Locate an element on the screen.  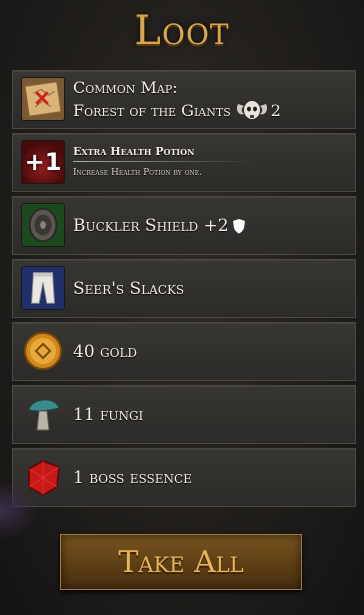
loot-item-fungi: 11 fungi is located at coordinates (184, 414).